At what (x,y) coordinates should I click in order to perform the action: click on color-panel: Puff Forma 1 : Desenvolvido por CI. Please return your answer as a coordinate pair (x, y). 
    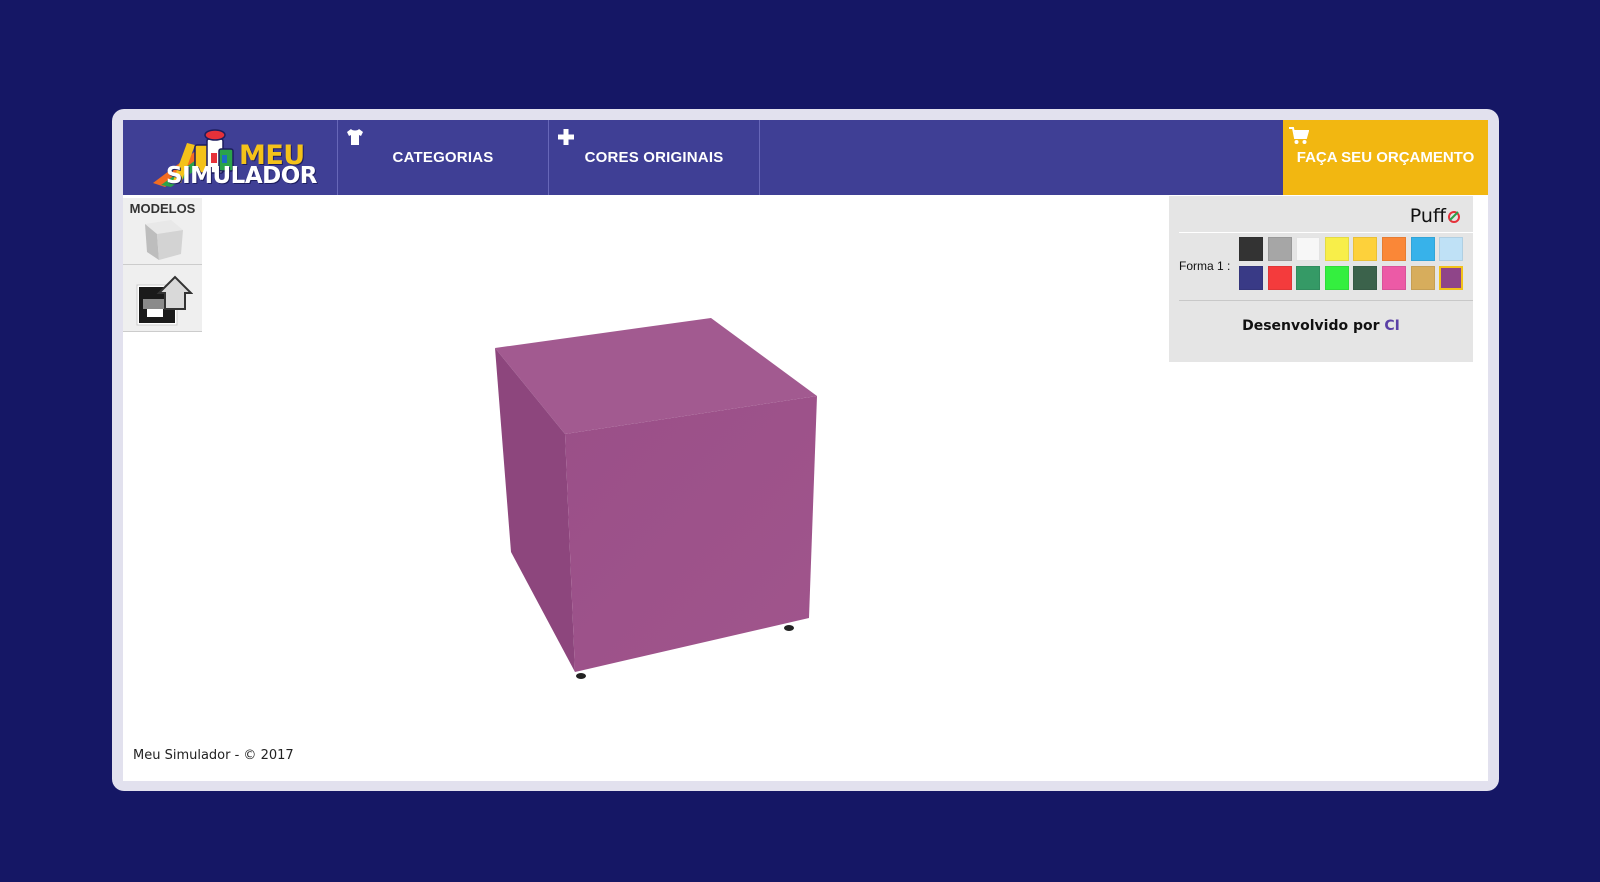
    Looking at the image, I should click on (1321, 279).